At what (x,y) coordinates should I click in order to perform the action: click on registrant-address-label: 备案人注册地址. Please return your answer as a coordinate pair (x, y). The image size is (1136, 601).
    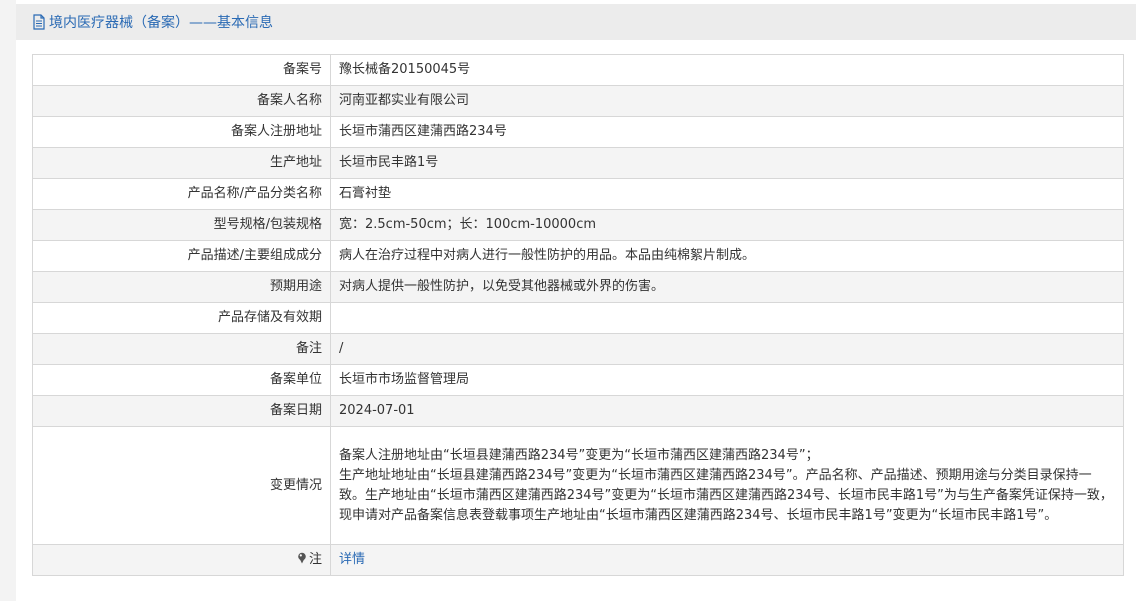
    Looking at the image, I should click on (181, 132).